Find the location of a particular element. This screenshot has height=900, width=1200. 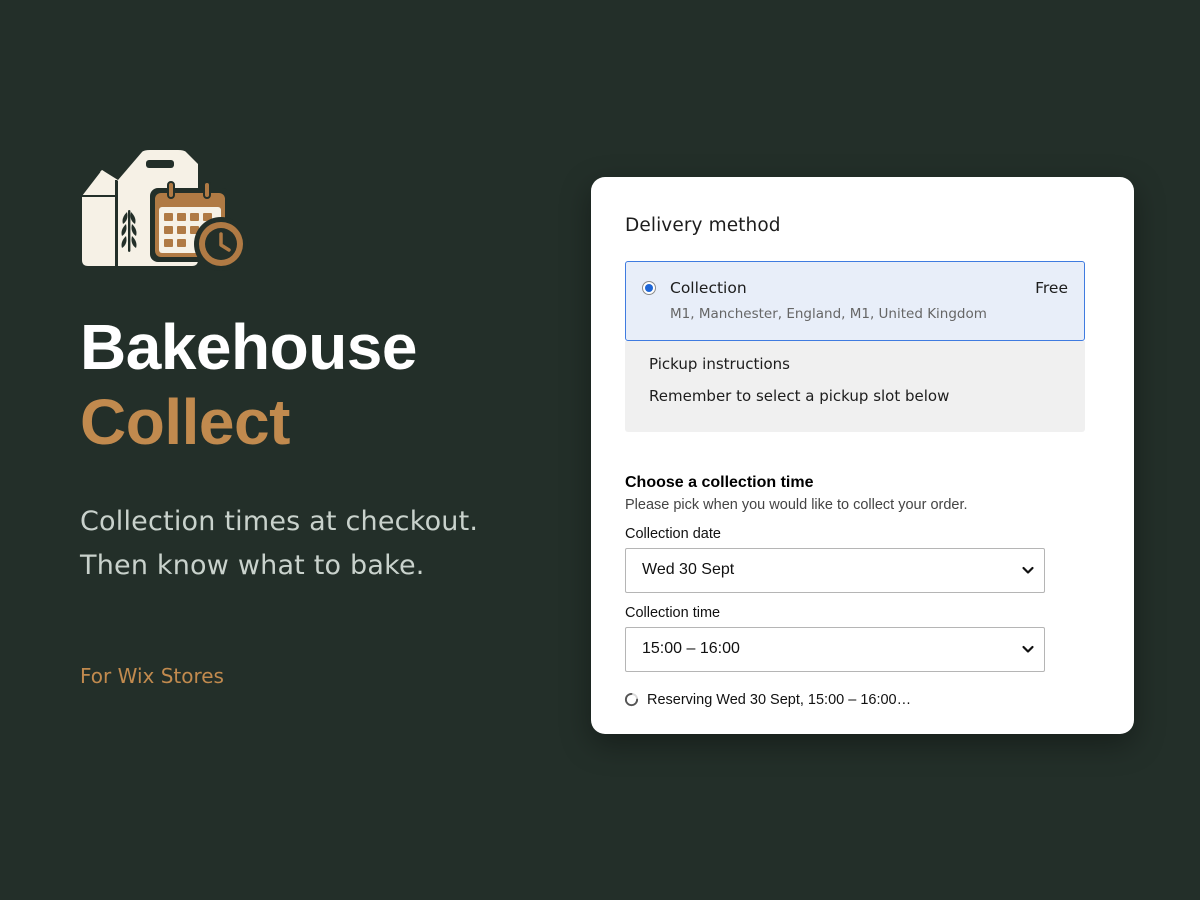

collection-time-title: Choose a collection time is located at coordinates (719, 482).